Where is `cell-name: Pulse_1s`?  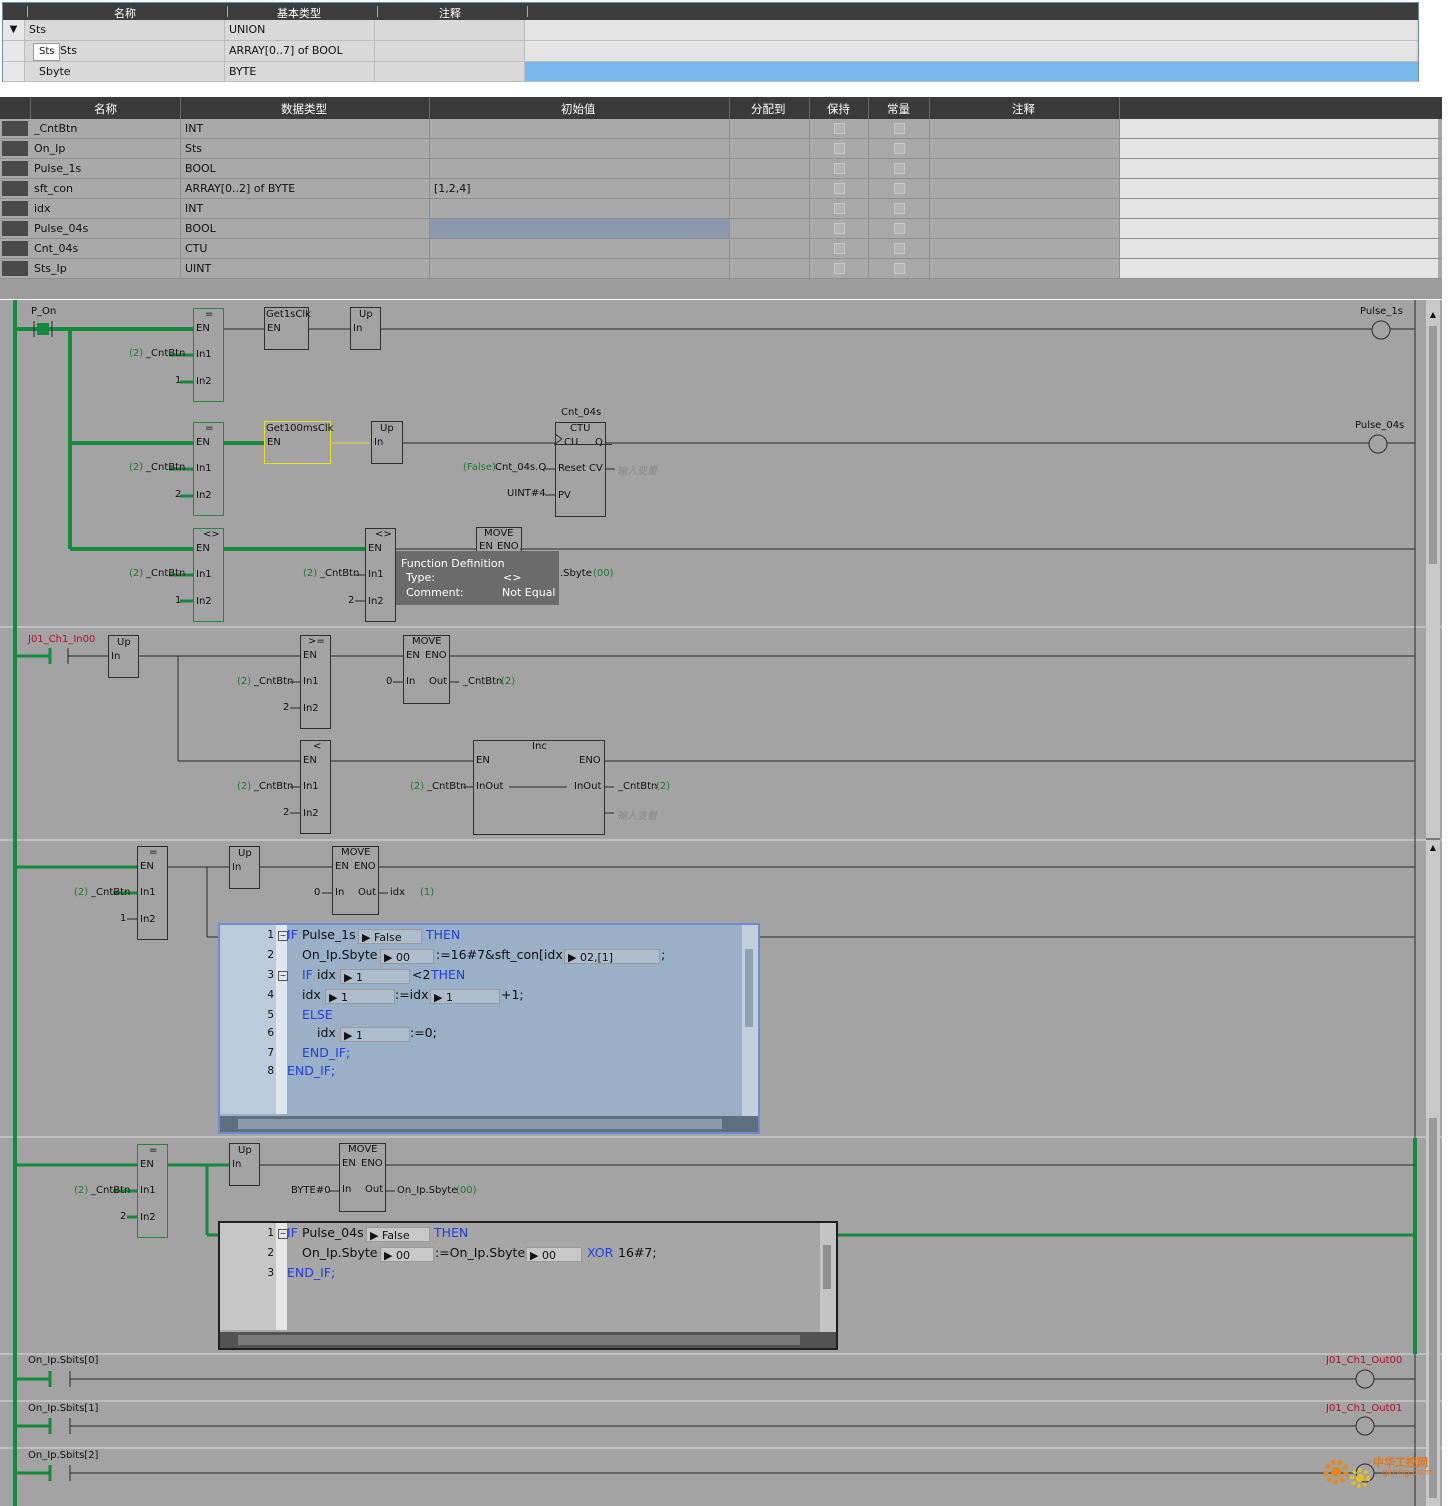
cell-name: Pulse_1s is located at coordinates (105, 168).